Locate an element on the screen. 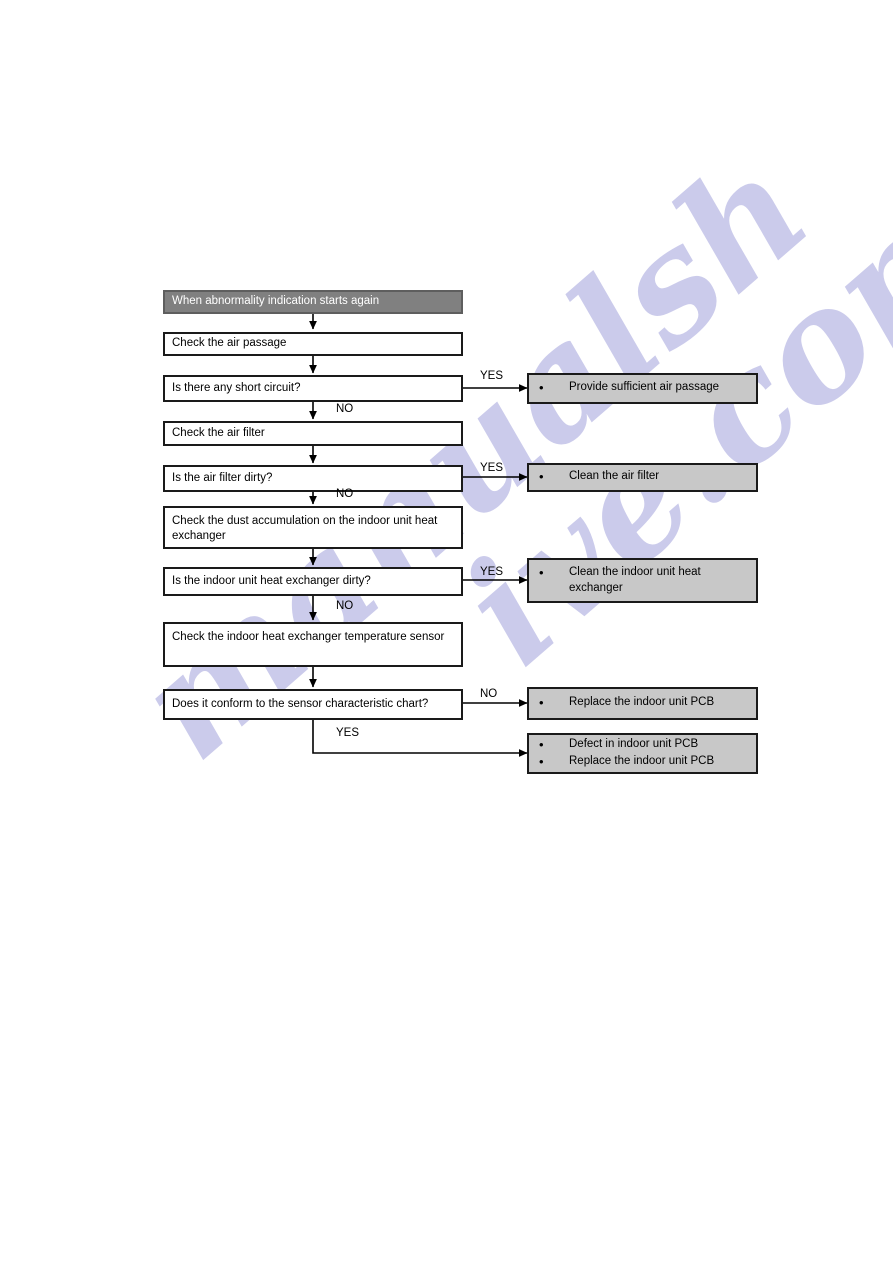 The image size is (893, 1263). flow-action-replace-pcb-list: • Replace the indoor unit PCB is located at coordinates (642, 703).